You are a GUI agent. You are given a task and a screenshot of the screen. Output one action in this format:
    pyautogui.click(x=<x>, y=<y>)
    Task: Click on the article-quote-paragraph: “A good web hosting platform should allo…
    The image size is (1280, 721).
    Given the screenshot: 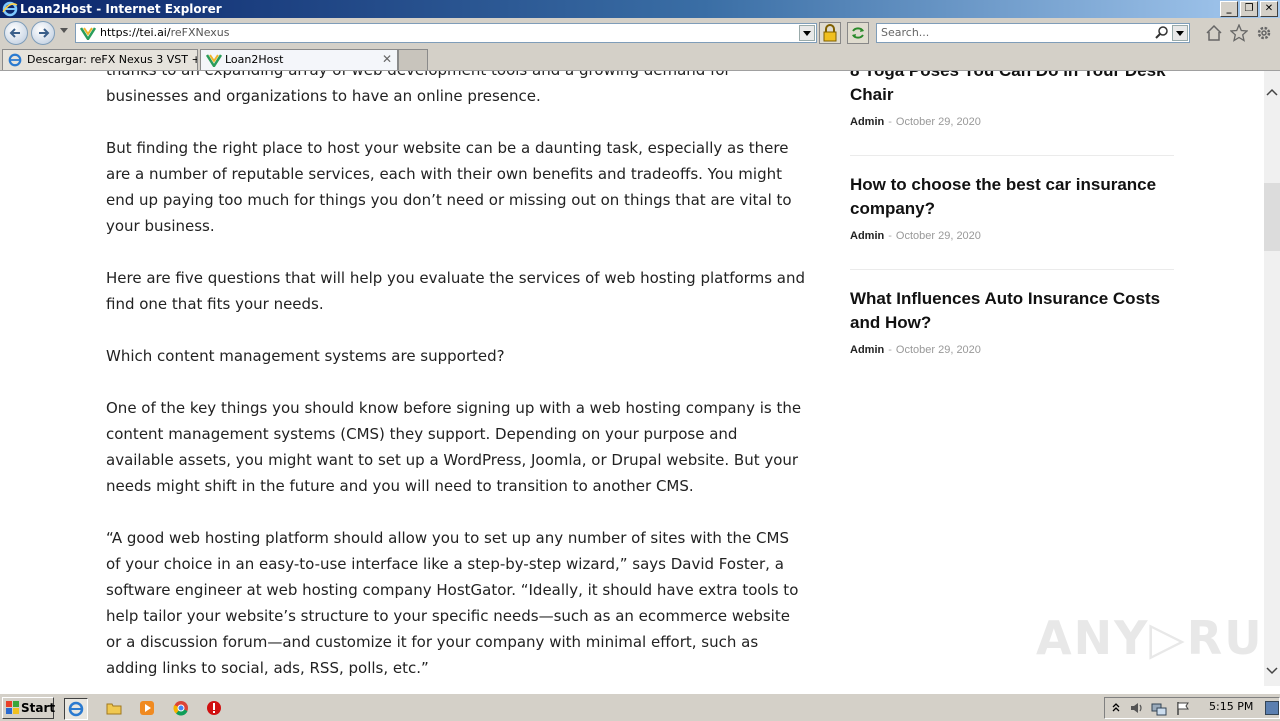 What is the action you would take?
    pyautogui.click(x=452, y=603)
    